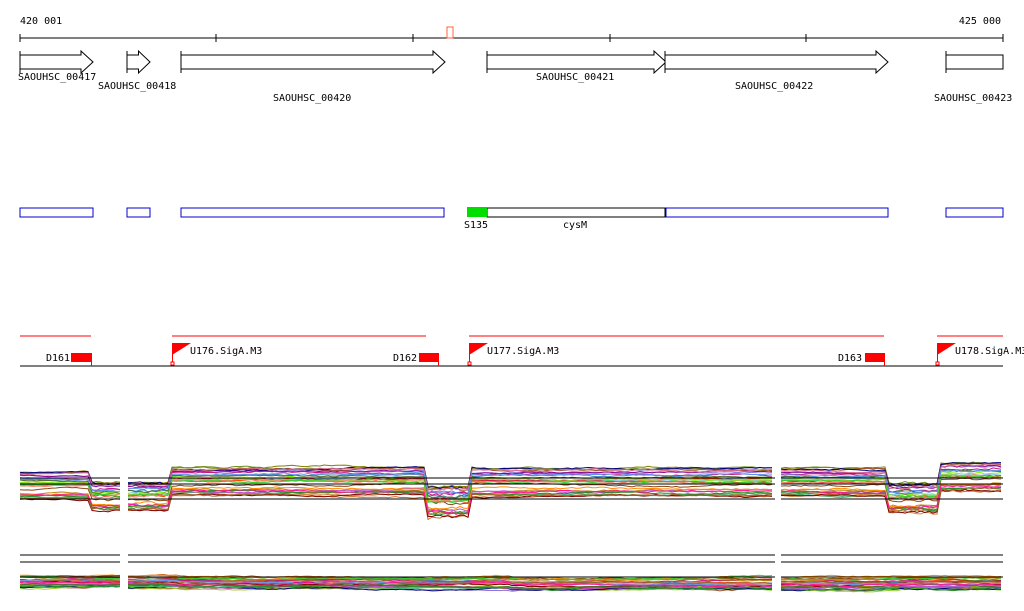  What do you see at coordinates (405, 358) in the screenshot?
I see `terminator-label: D162` at bounding box center [405, 358].